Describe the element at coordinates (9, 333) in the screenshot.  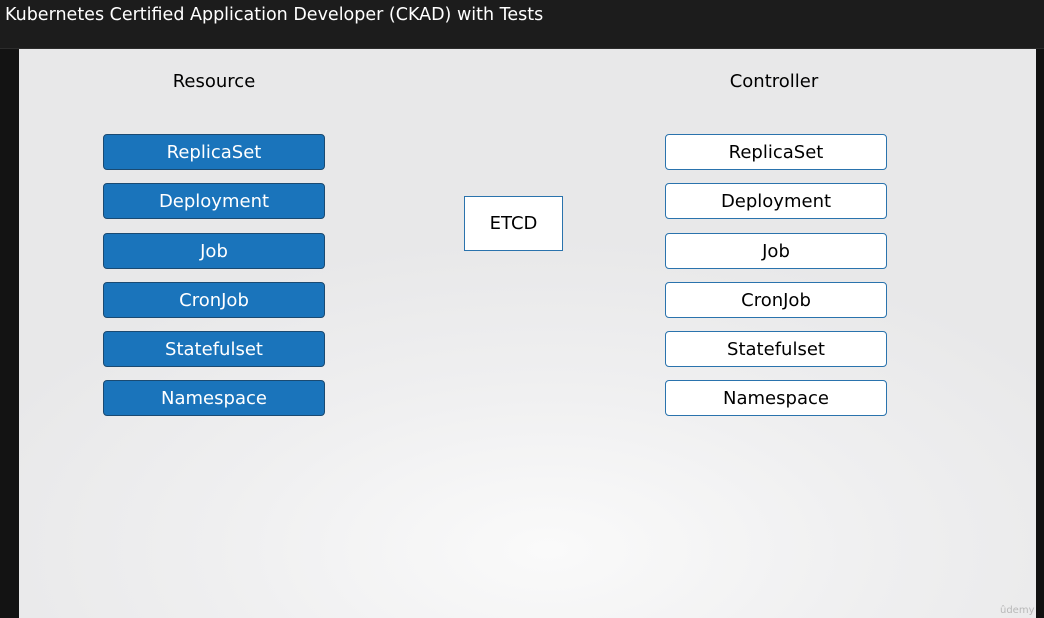
I see `left-gutter` at that location.